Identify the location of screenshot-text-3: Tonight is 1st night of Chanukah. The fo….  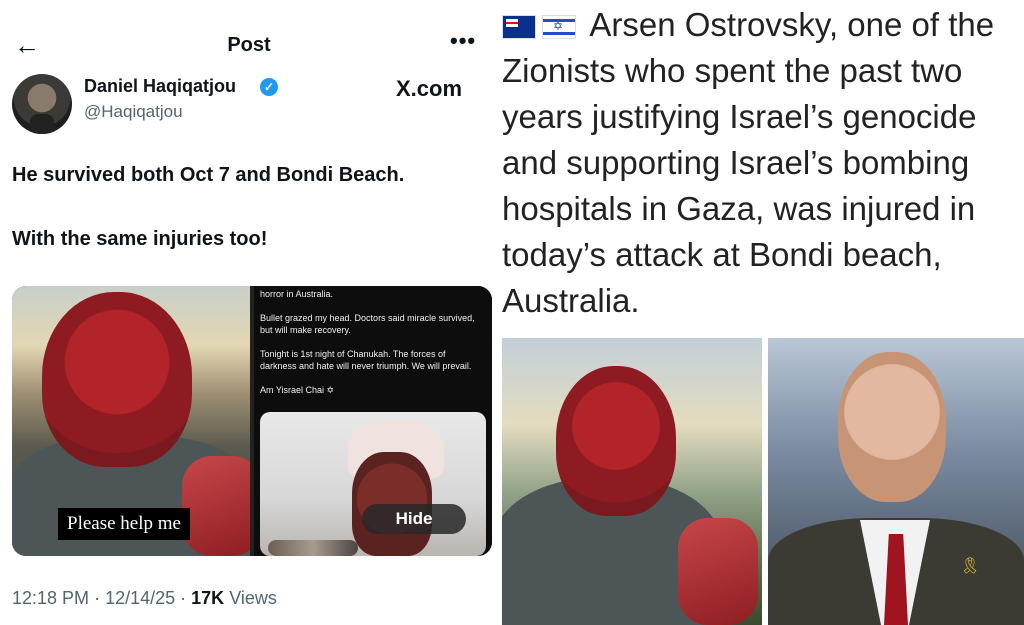
(366, 360).